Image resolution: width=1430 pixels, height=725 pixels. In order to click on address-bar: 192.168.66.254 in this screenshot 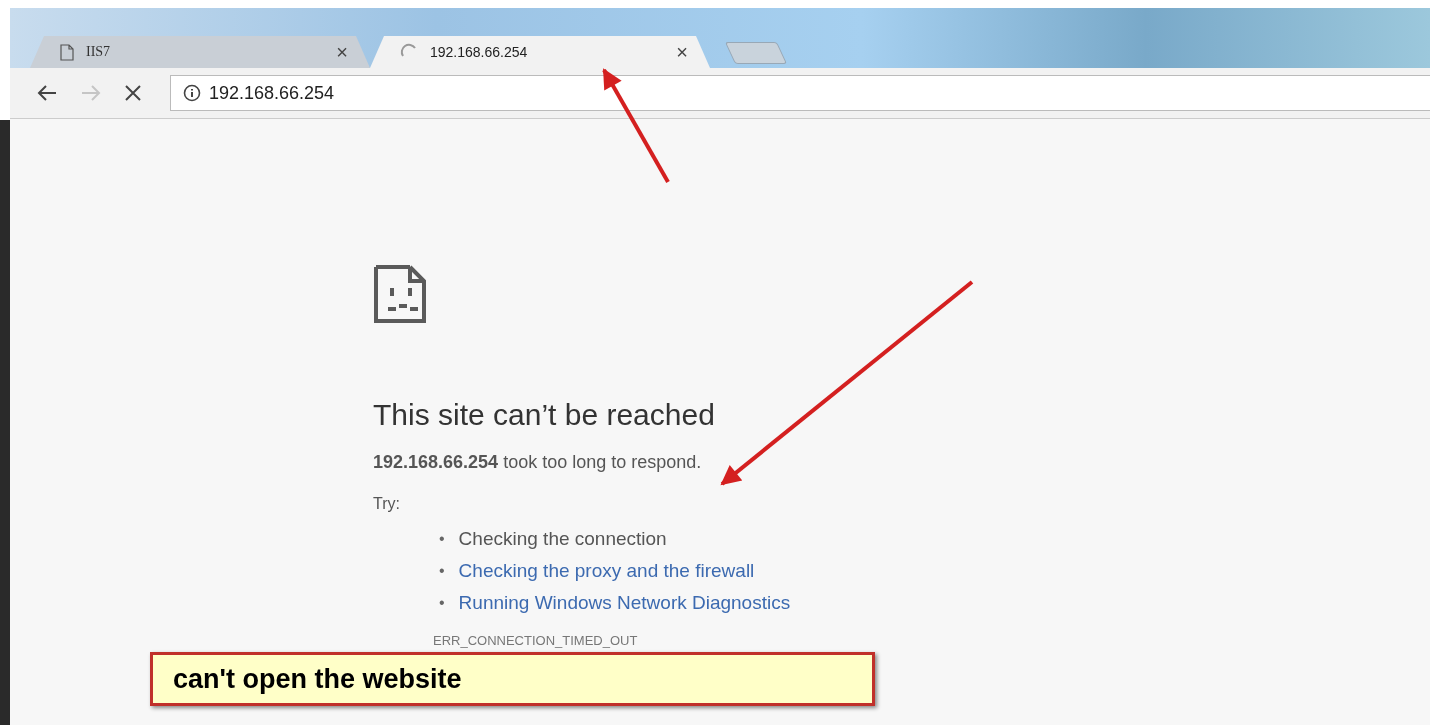, I will do `click(800, 93)`.